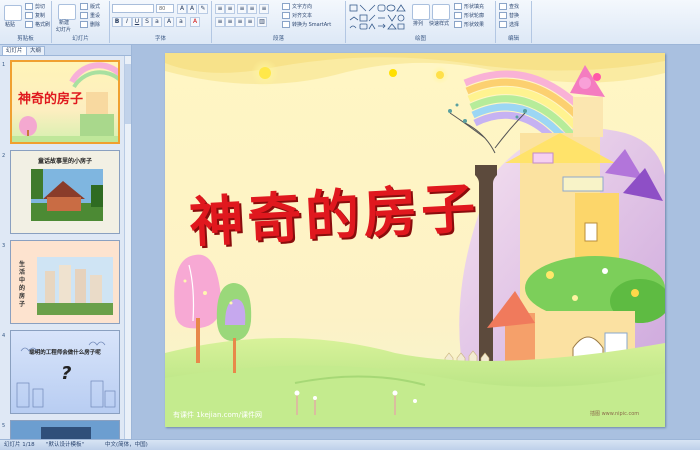 The height and width of the screenshot is (450, 700). I want to click on font-color-icon: A, so click(195, 22).